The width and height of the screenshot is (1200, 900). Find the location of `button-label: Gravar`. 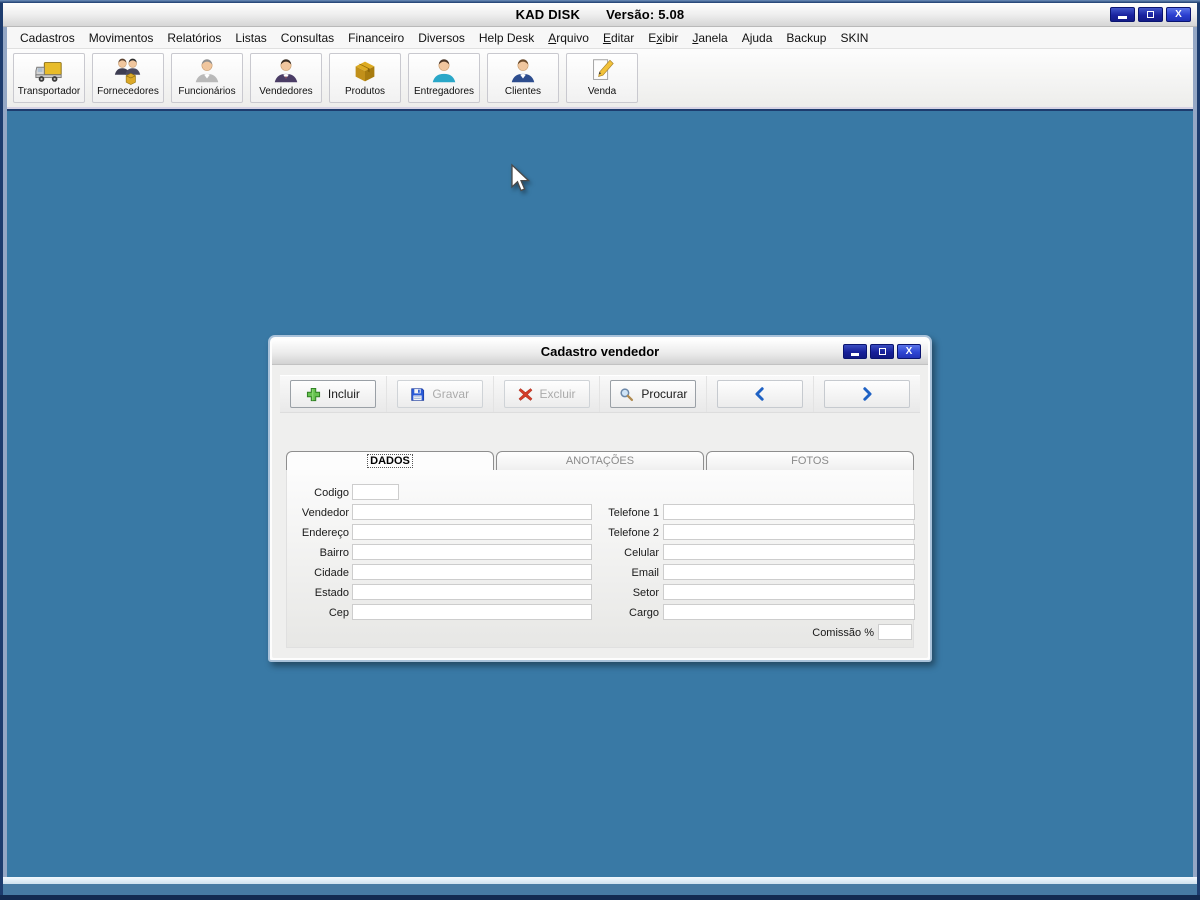

button-label: Gravar is located at coordinates (451, 394).